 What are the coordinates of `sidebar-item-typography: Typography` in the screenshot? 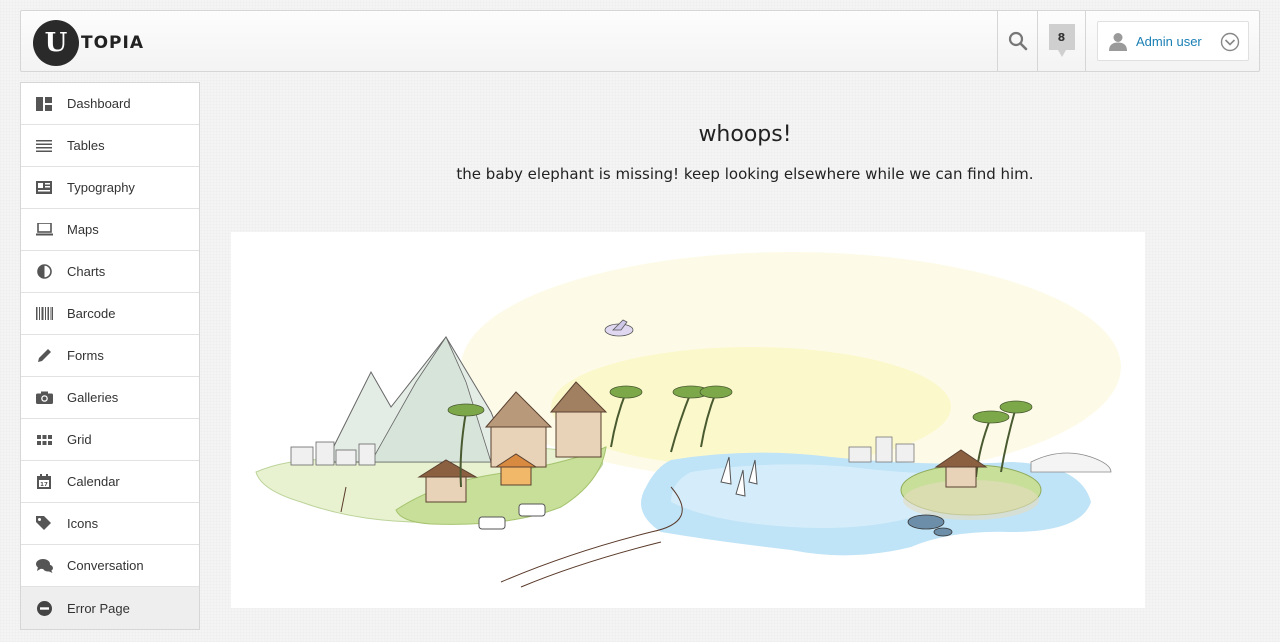 It's located at (110, 188).